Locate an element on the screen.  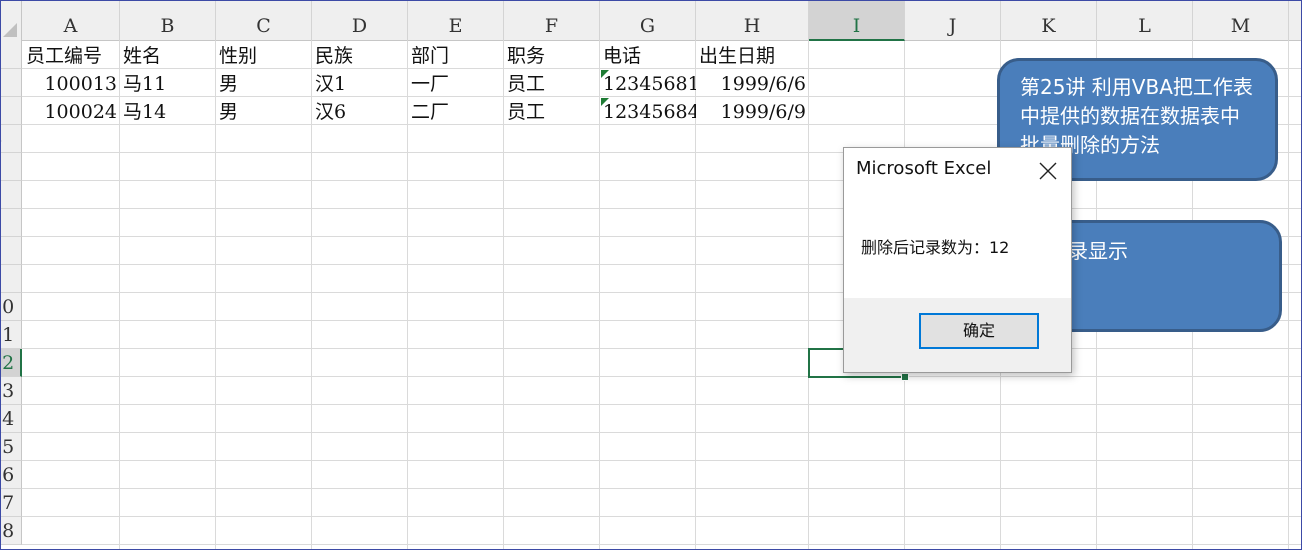
fill-handle is located at coordinates (905, 377).